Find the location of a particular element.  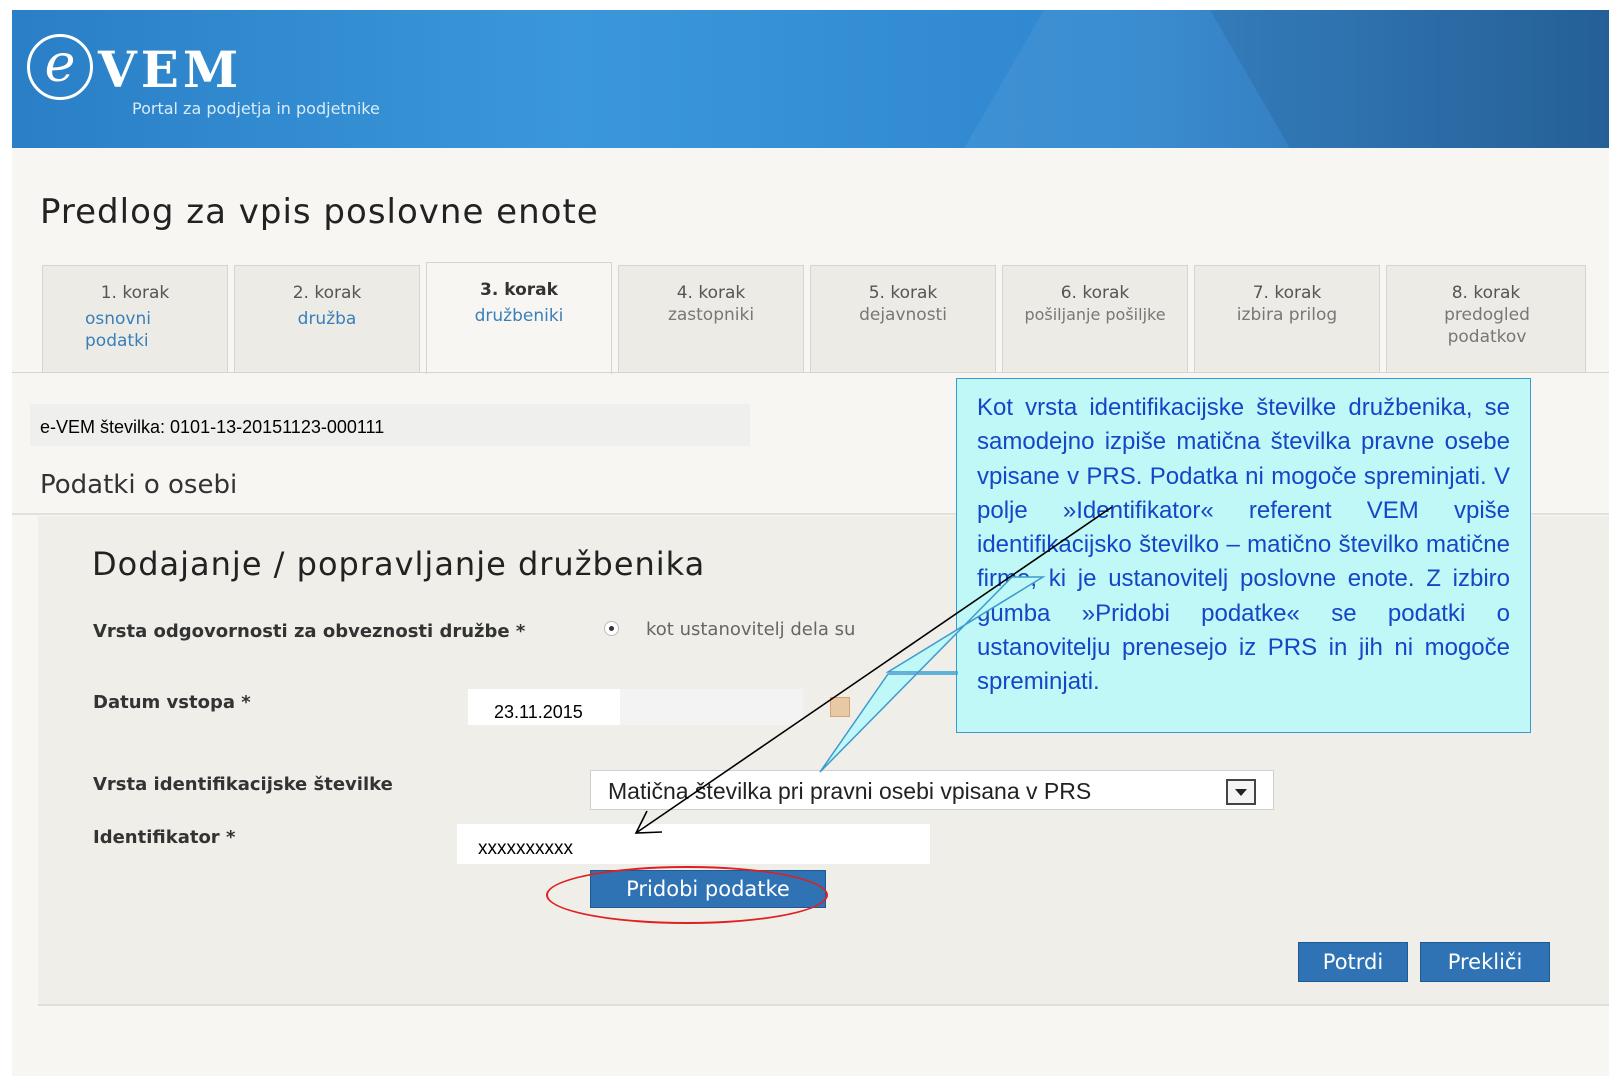

tab-step-name: pošiljanje pošiljke is located at coordinates (1095, 314).